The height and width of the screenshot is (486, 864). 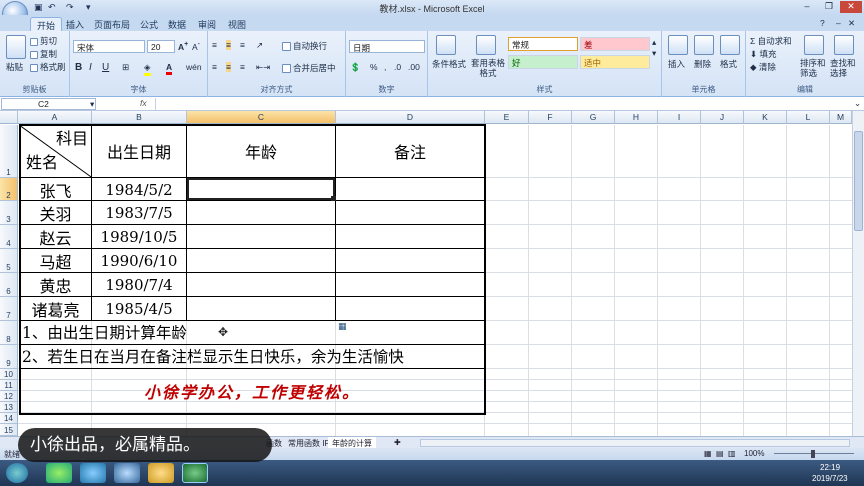 What do you see at coordinates (387, 46) in the screenshot?
I see `number-format-select: 日期` at bounding box center [387, 46].